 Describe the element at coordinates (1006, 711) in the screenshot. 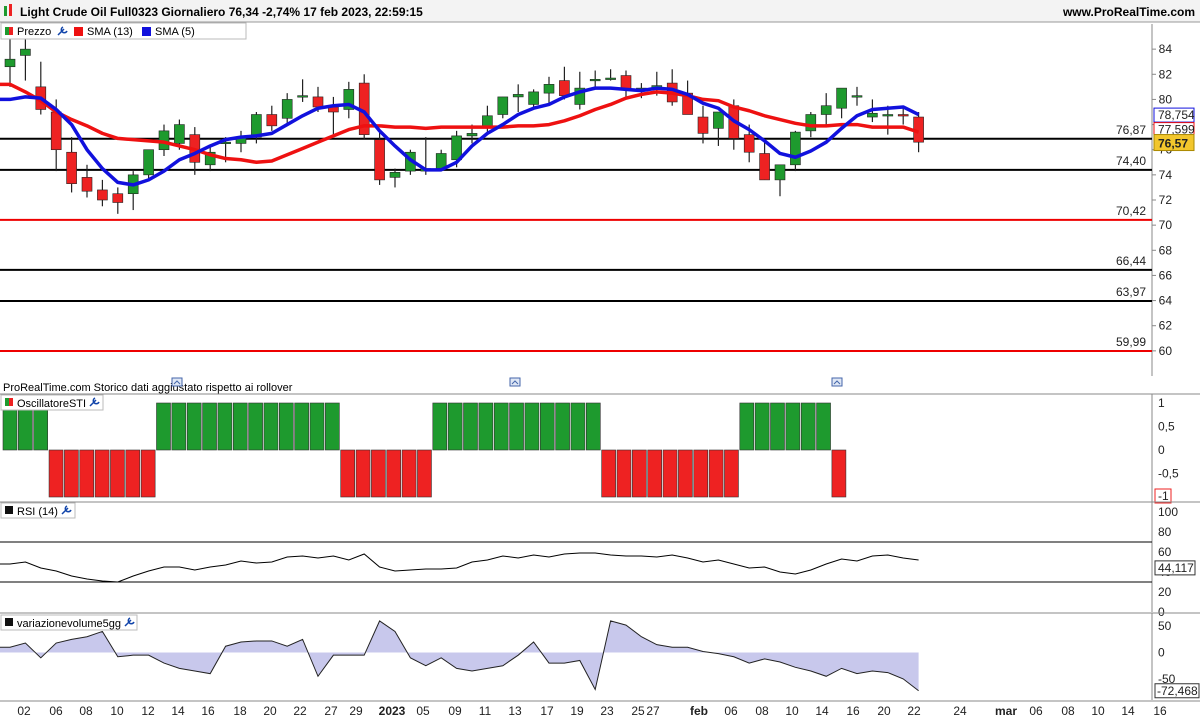

I see `date-tick-label: mar` at that location.